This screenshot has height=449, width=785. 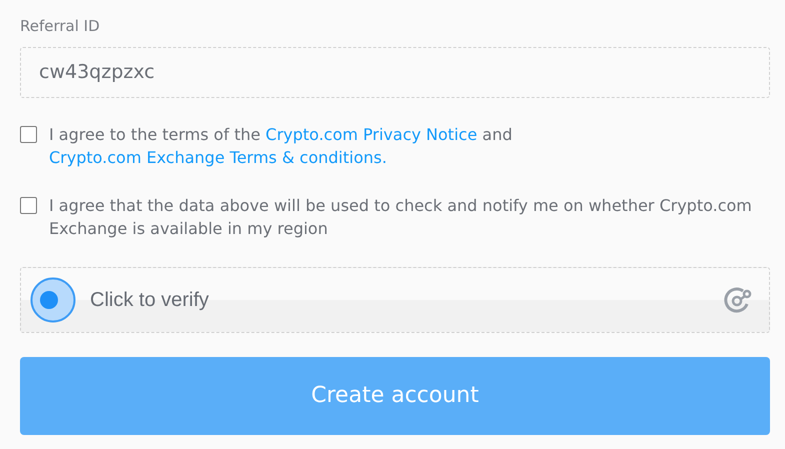 I want to click on captcha-widget: Click to verify, so click(x=395, y=299).